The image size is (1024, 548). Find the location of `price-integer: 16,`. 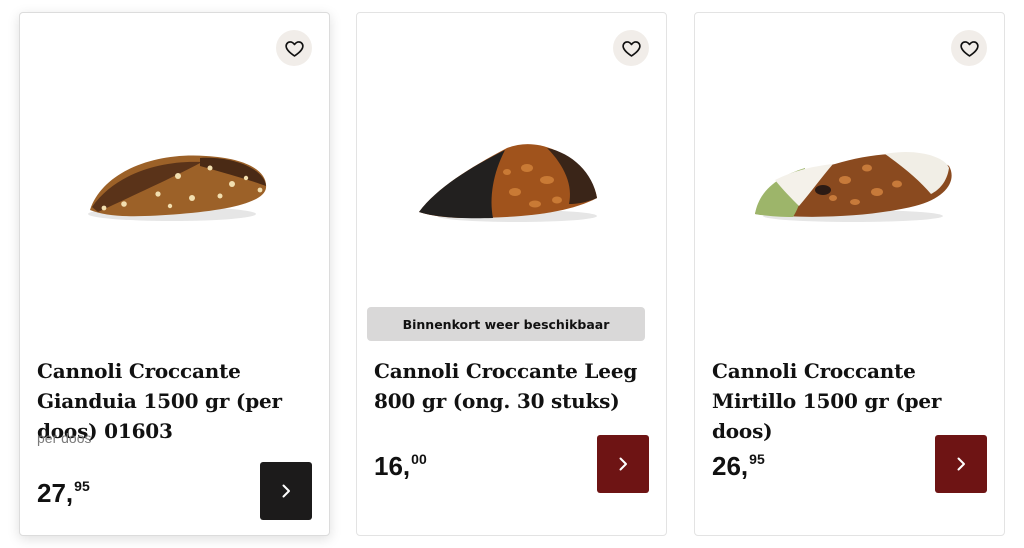

price-integer: 16, is located at coordinates (392, 466).